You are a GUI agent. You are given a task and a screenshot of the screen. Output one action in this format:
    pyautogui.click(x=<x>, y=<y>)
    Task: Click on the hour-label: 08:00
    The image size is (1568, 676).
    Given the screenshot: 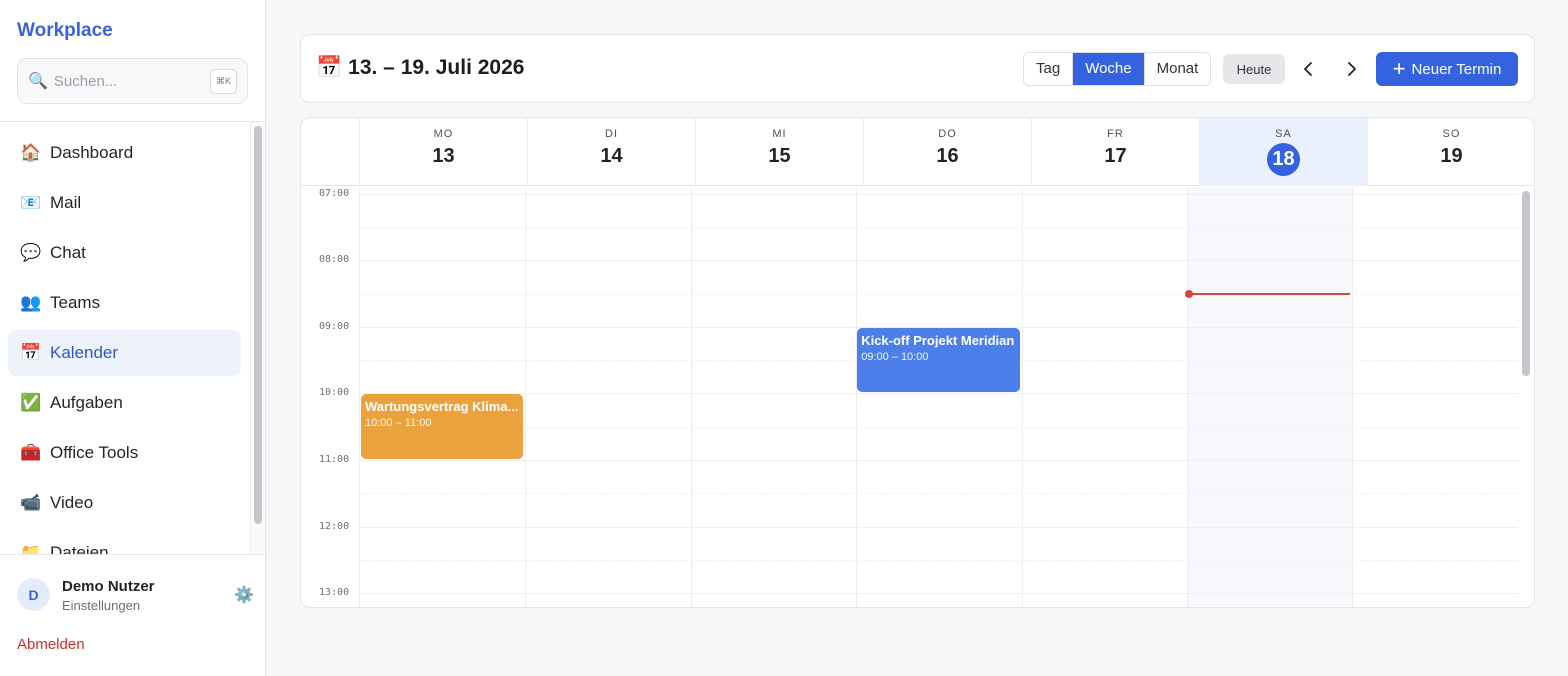 What is the action you would take?
    pyautogui.click(x=334, y=260)
    